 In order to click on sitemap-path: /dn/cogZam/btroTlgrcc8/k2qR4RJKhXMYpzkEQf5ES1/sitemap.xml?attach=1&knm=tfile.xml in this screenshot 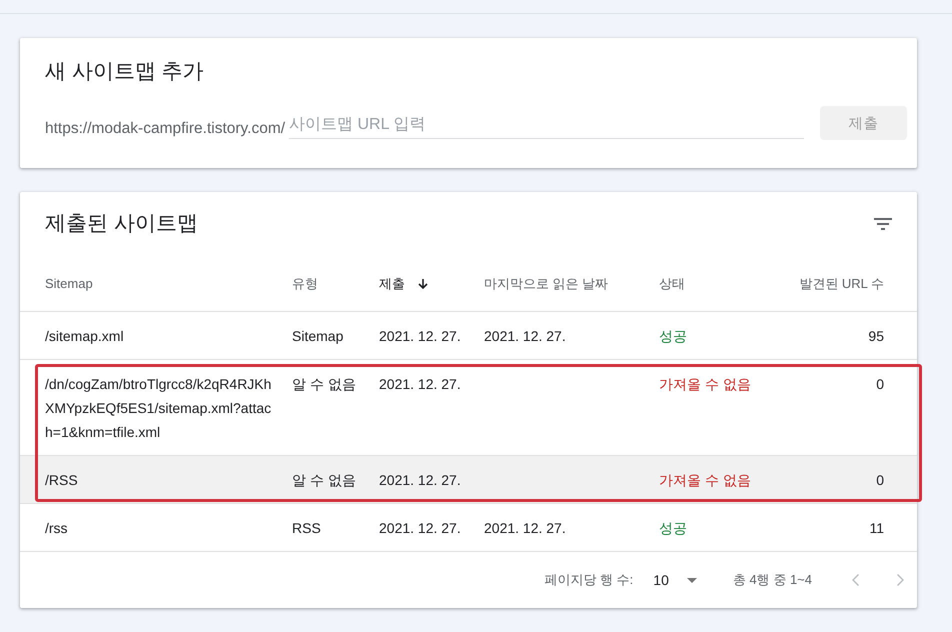, I will do `click(158, 408)`.